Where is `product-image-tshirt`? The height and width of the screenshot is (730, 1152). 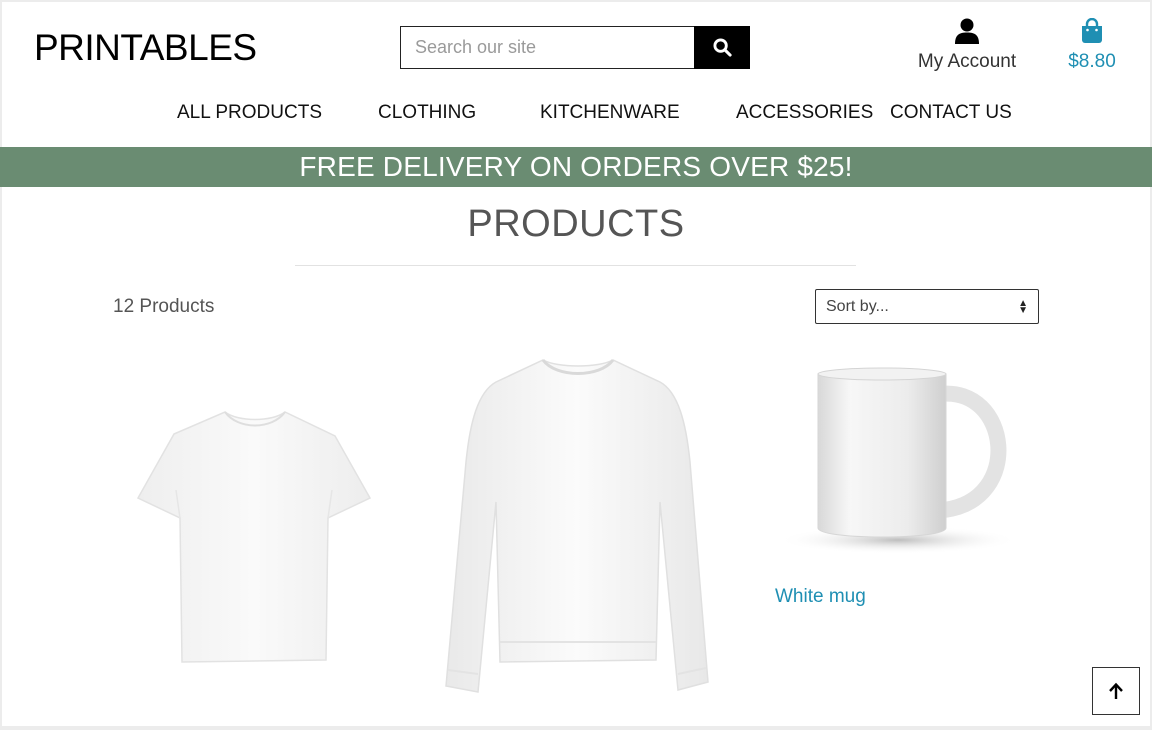 product-image-tshirt is located at coordinates (255, 535).